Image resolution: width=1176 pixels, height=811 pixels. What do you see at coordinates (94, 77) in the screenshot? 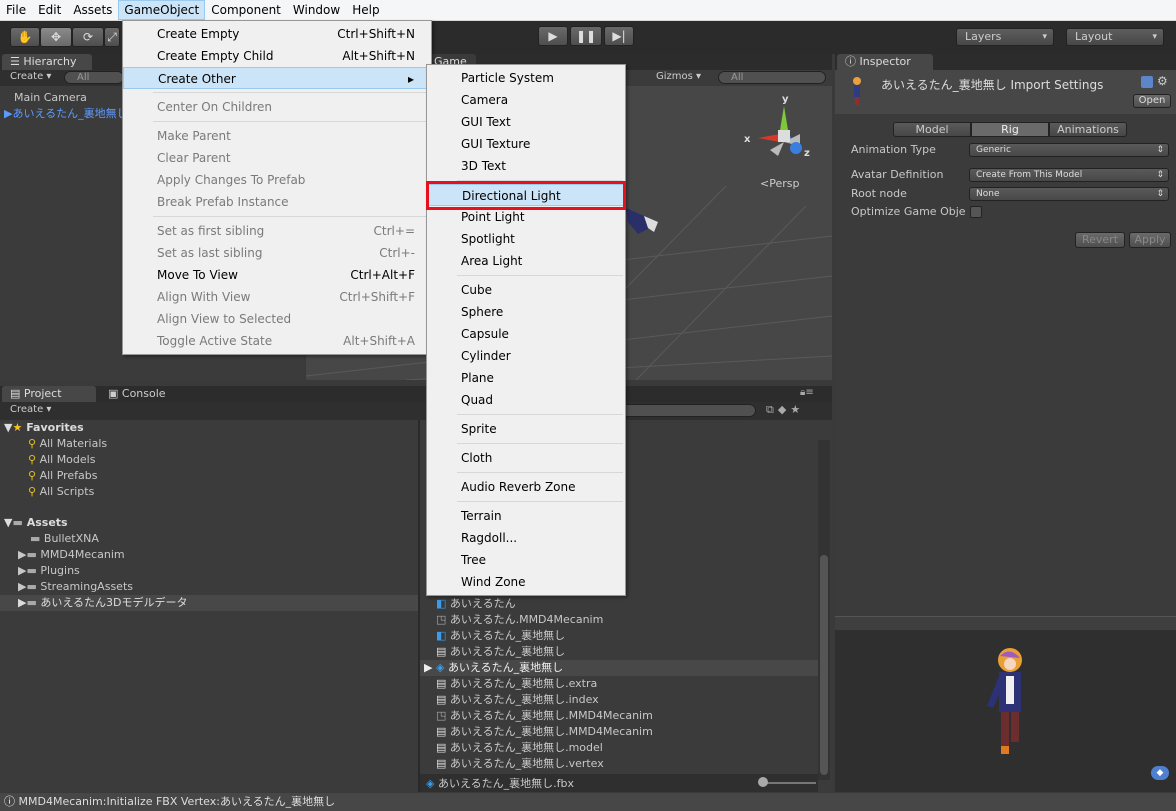
I see `hierarchy-search-input: All` at bounding box center [94, 77].